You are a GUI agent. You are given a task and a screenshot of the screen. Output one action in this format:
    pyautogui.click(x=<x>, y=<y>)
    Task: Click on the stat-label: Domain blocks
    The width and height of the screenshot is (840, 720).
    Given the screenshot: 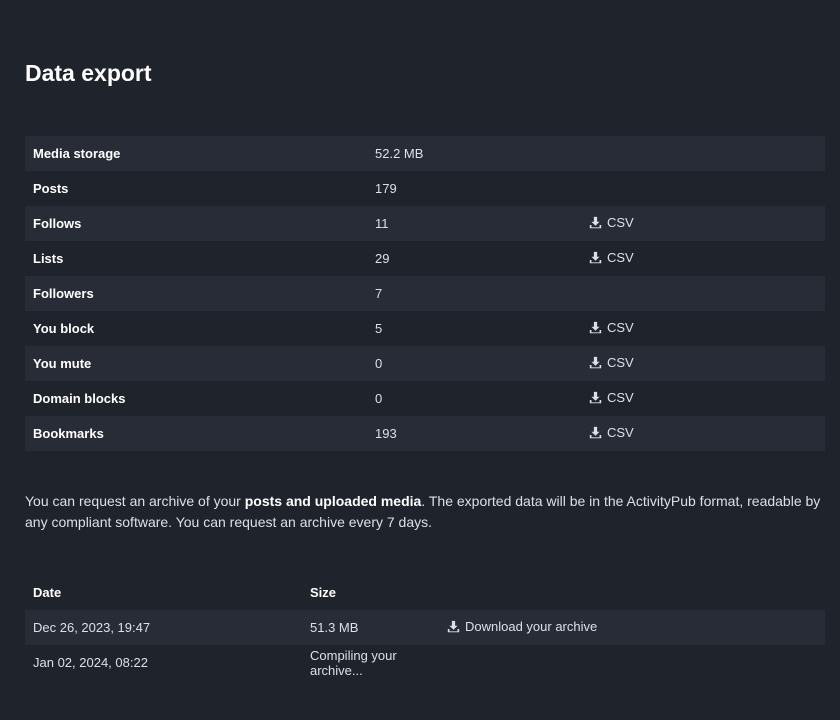 What is the action you would take?
    pyautogui.click(x=79, y=398)
    